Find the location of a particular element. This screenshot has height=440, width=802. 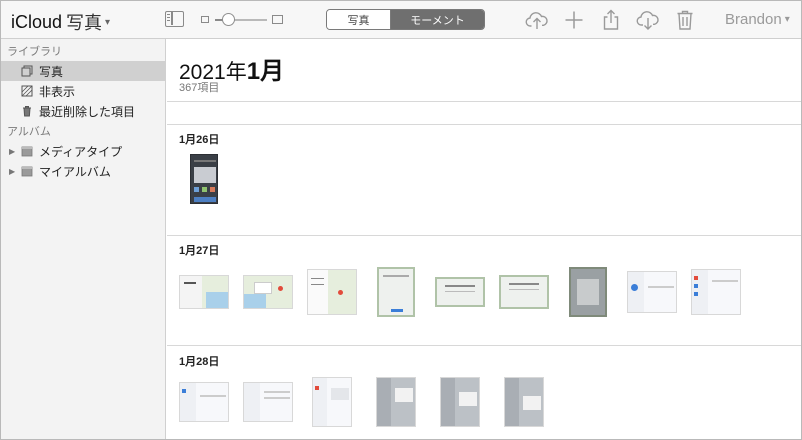

share-icon is located at coordinates (611, 20).